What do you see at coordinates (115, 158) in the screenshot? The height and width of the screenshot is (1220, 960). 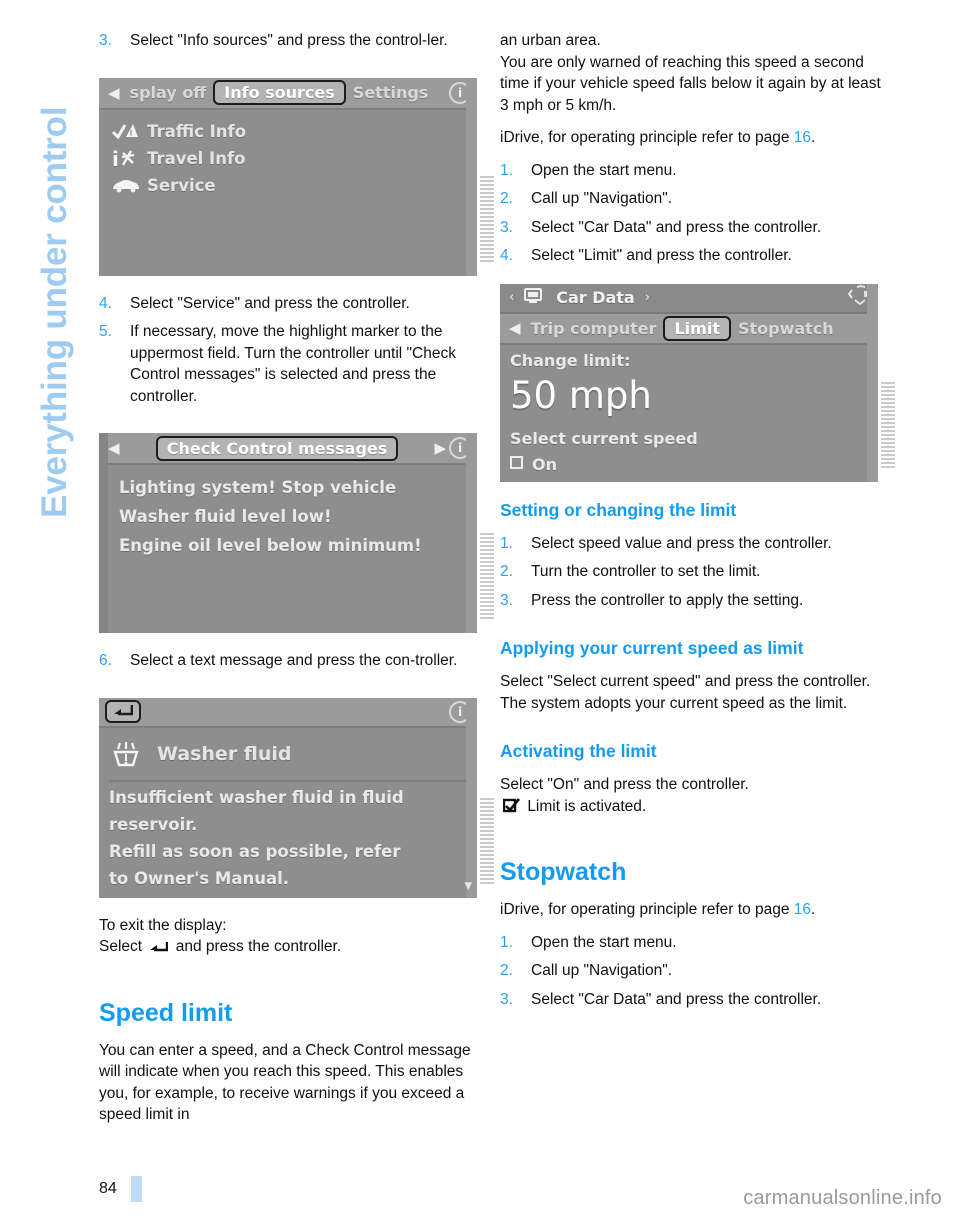 I see `svg-text: i` at bounding box center [115, 158].